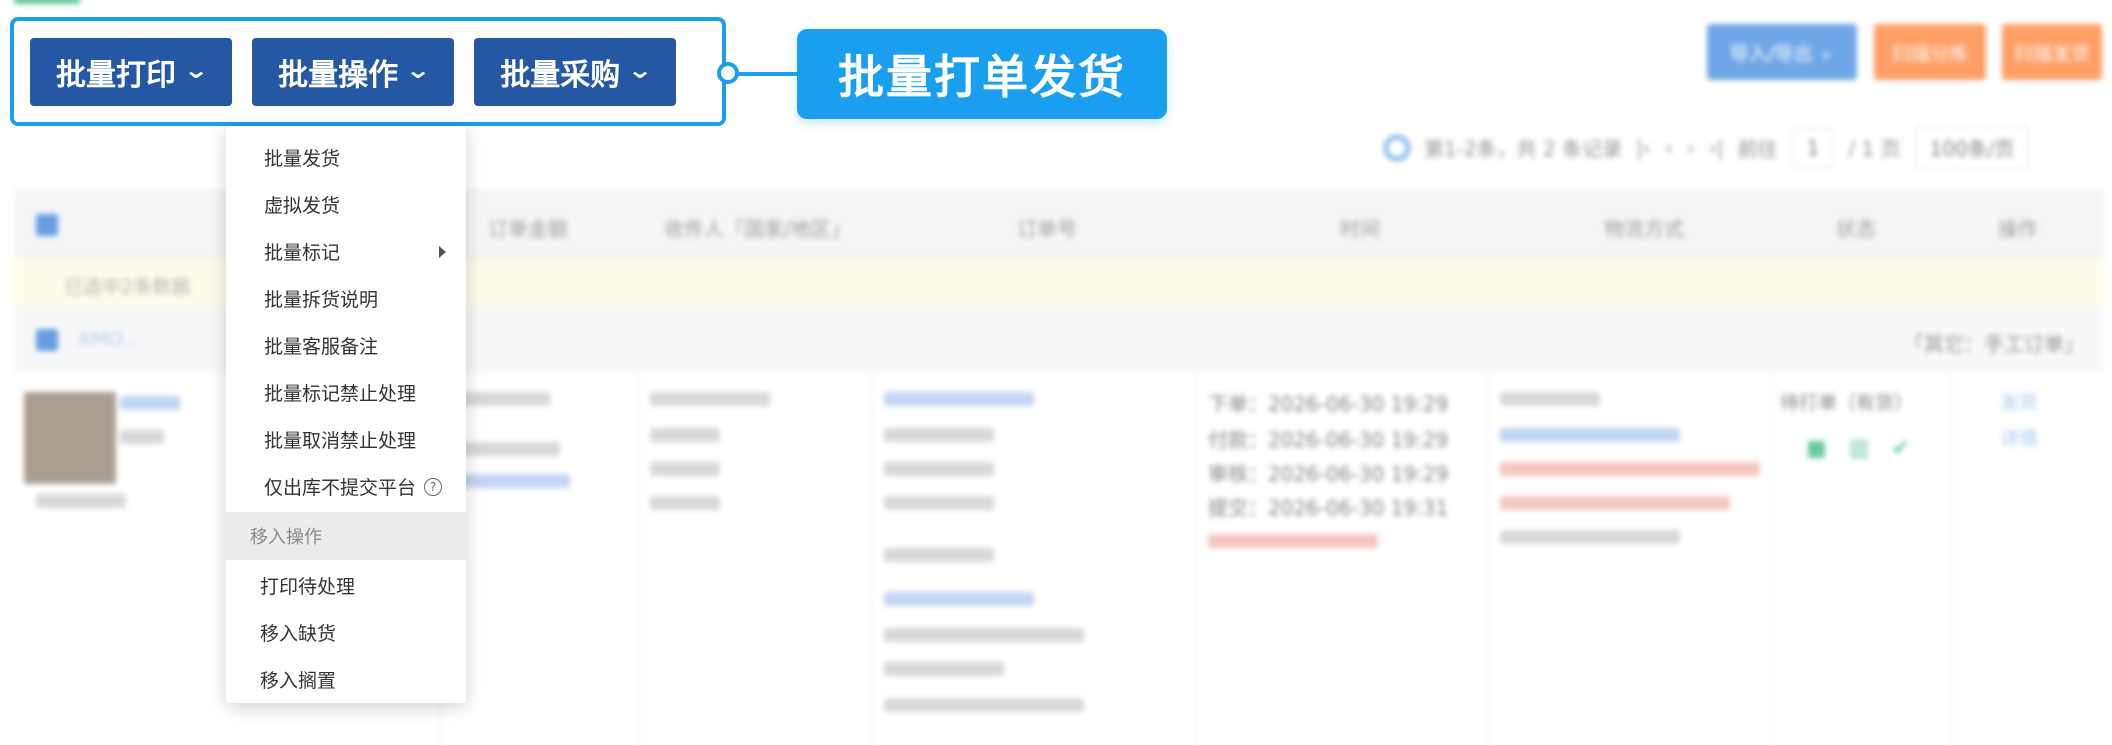 This screenshot has width=2112, height=745. What do you see at coordinates (346, 679) in the screenshot?
I see `menu-item-move-shelve: 移入搁置` at bounding box center [346, 679].